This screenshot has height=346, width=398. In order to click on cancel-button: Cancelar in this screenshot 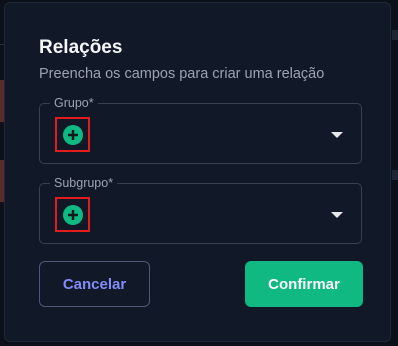, I will do `click(94, 284)`.